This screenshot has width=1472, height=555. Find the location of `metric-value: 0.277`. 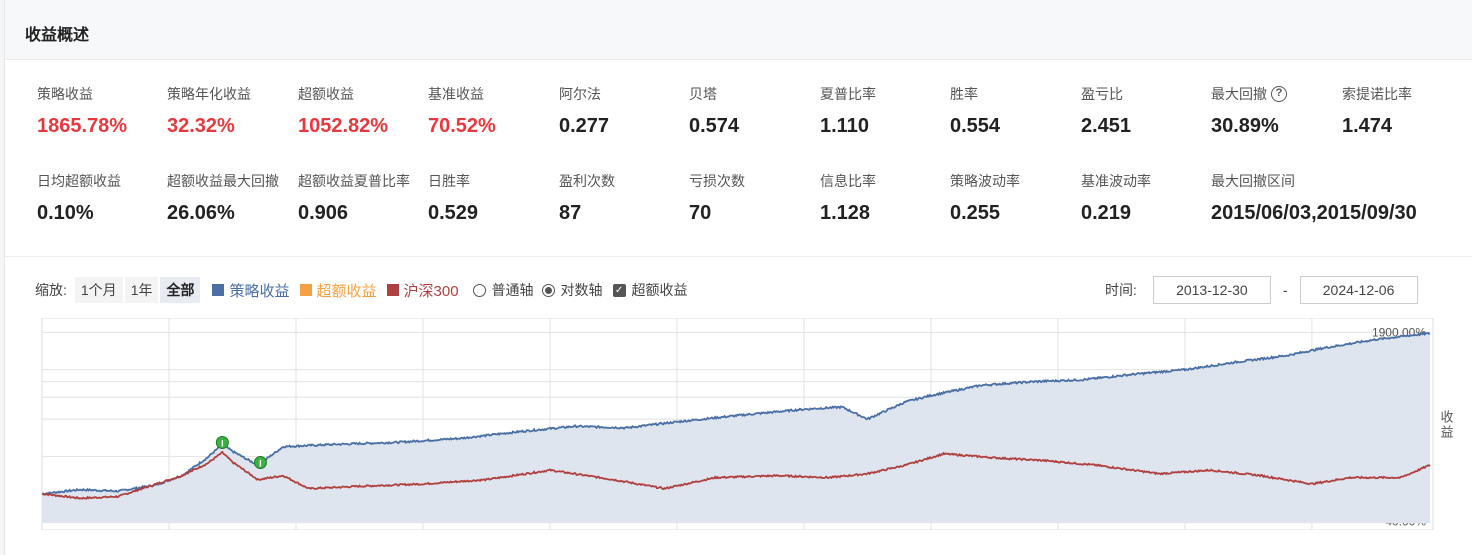

metric-value: 0.277 is located at coordinates (584, 126).